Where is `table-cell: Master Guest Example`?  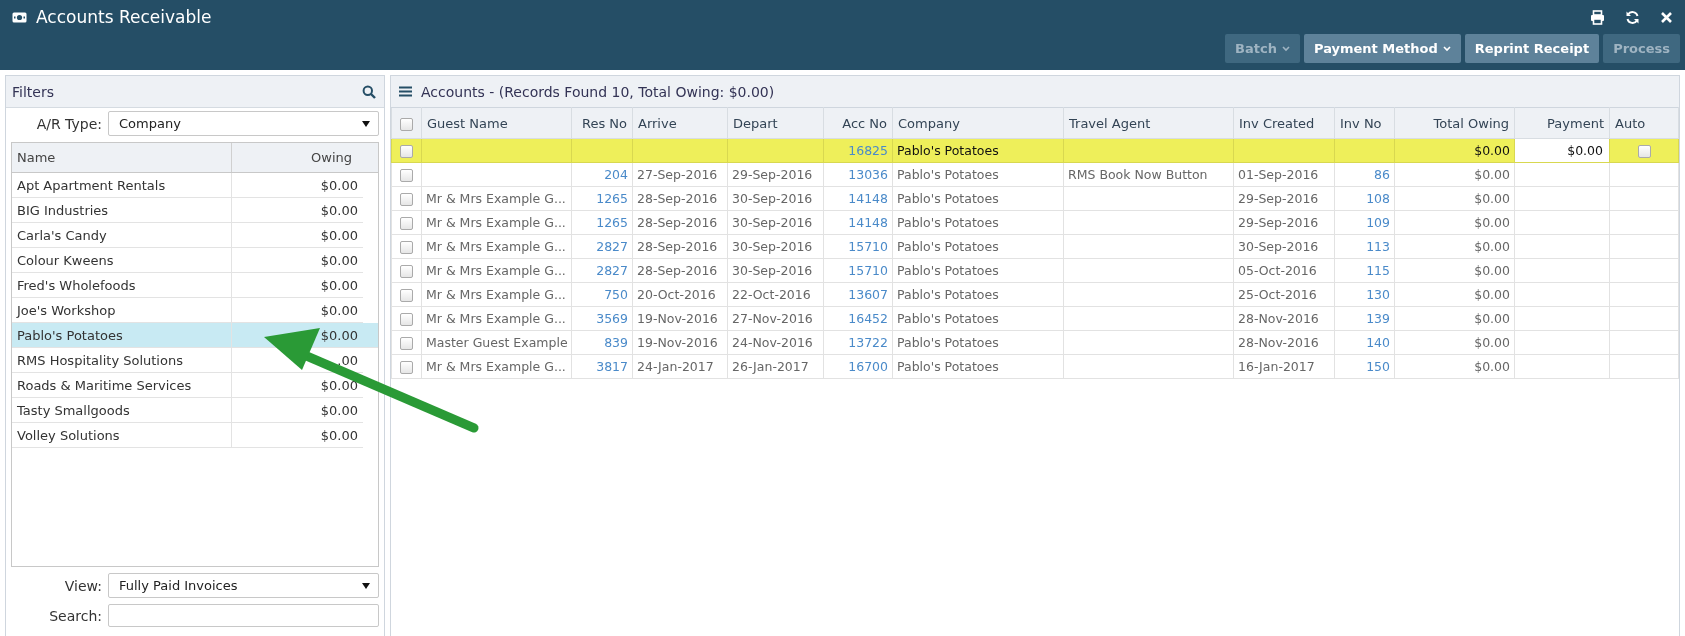 table-cell: Master Guest Example is located at coordinates (497, 342).